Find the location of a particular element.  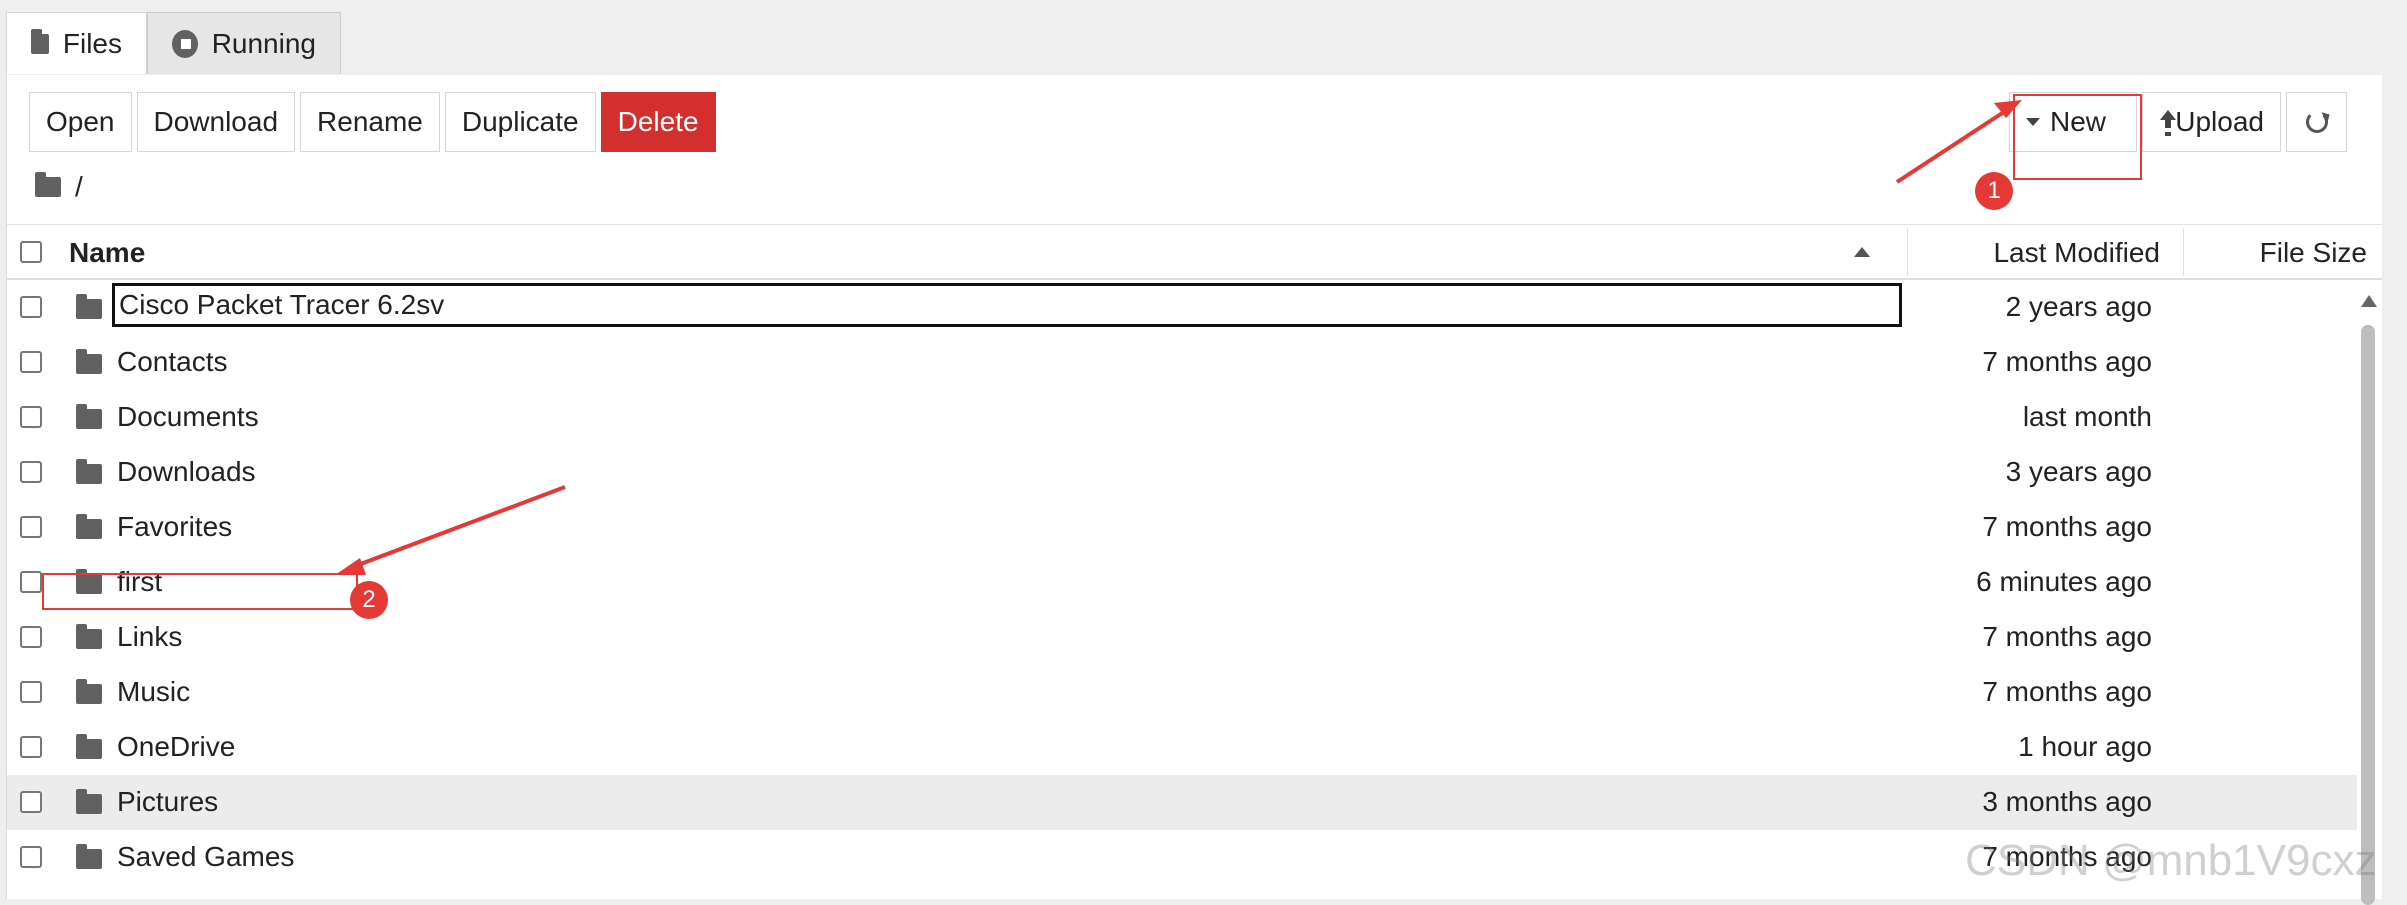

annotation-marker-1: 1 is located at coordinates (1994, 191).